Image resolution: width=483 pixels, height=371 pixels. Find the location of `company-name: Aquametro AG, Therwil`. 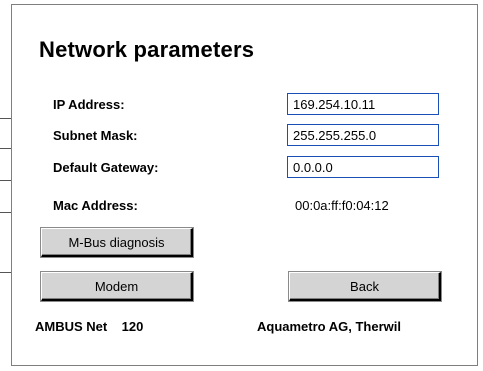

company-name: Aquametro AG, Therwil is located at coordinates (329, 326).